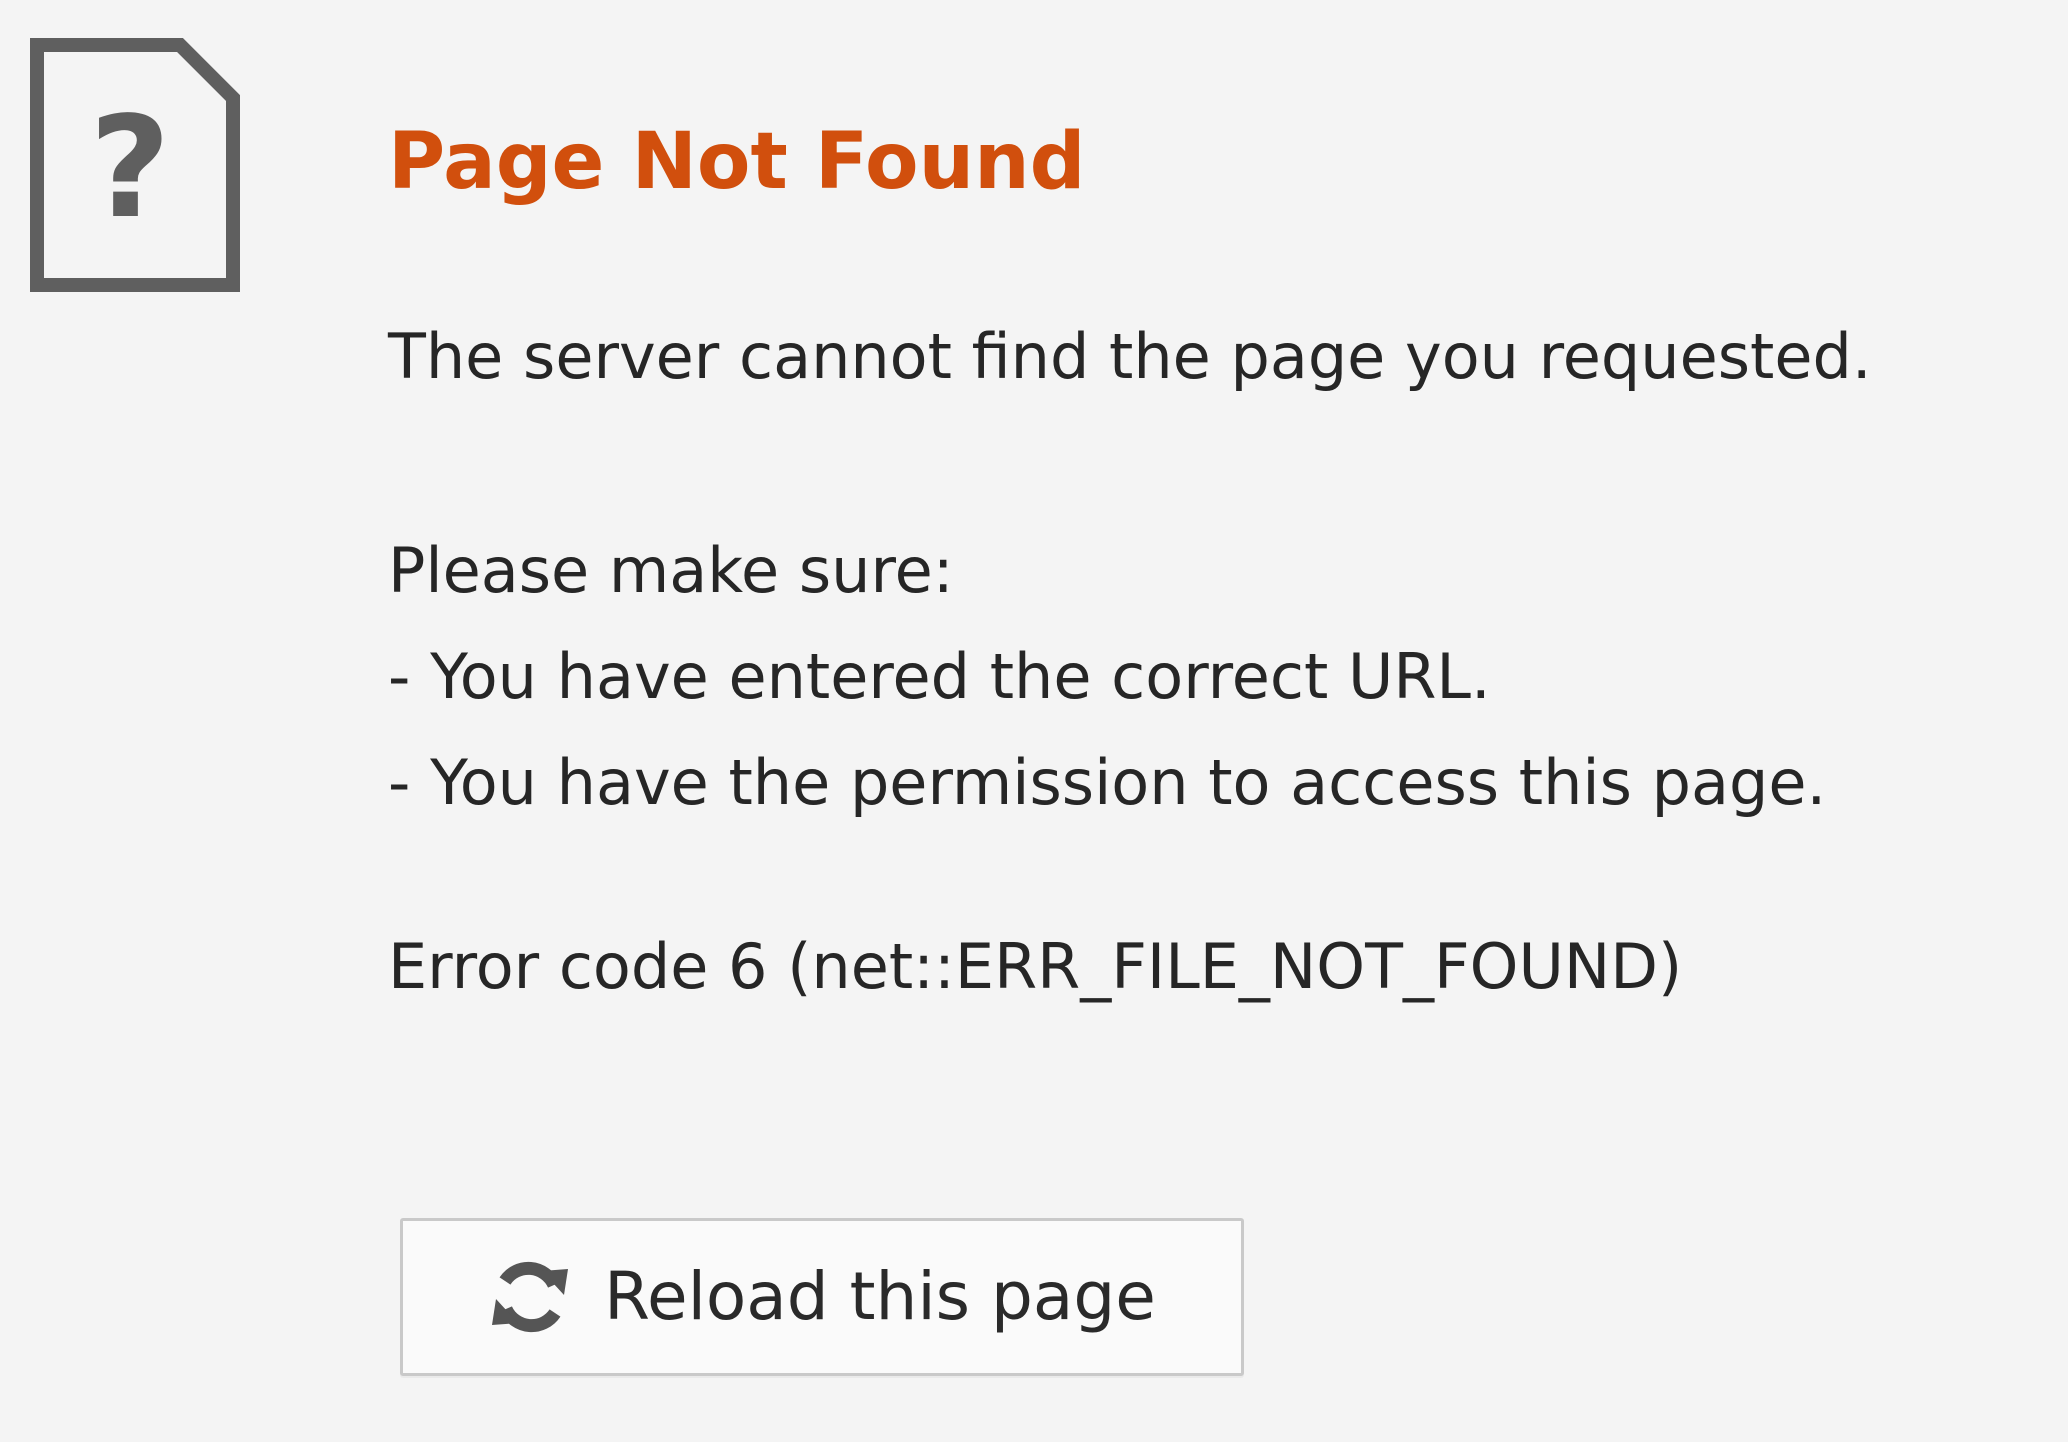 The height and width of the screenshot is (1442, 2068). I want to click on checklist-item-url: - You have entered the correct URL., so click(939, 676).